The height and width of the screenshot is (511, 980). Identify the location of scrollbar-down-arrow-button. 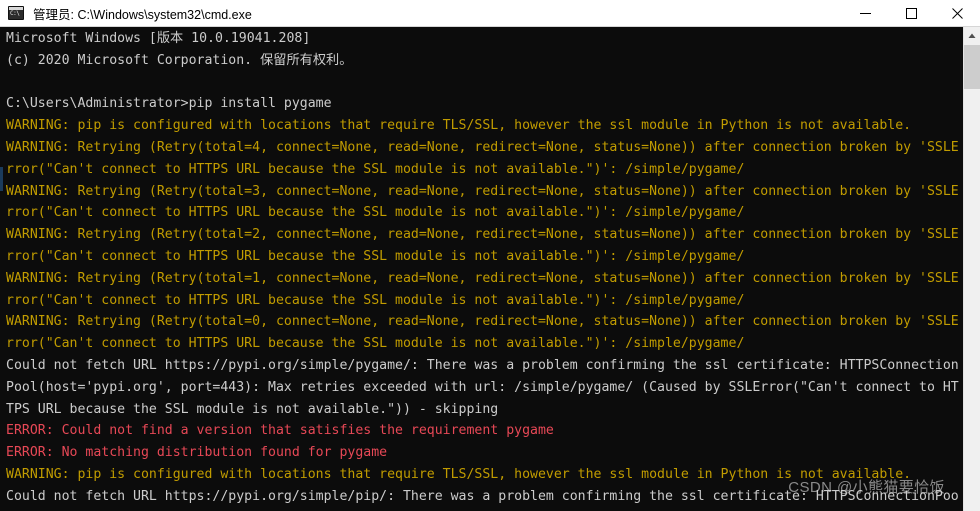
(972, 502).